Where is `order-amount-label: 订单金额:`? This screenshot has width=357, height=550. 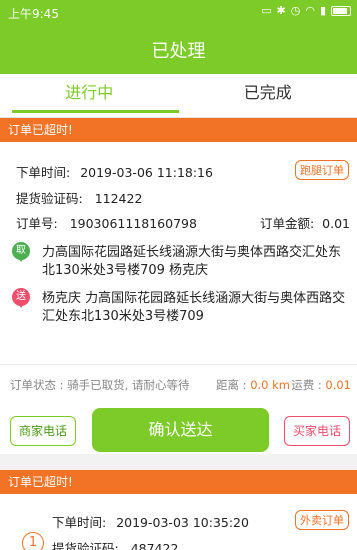
order-amount-label: 订单金额: is located at coordinates (287, 223).